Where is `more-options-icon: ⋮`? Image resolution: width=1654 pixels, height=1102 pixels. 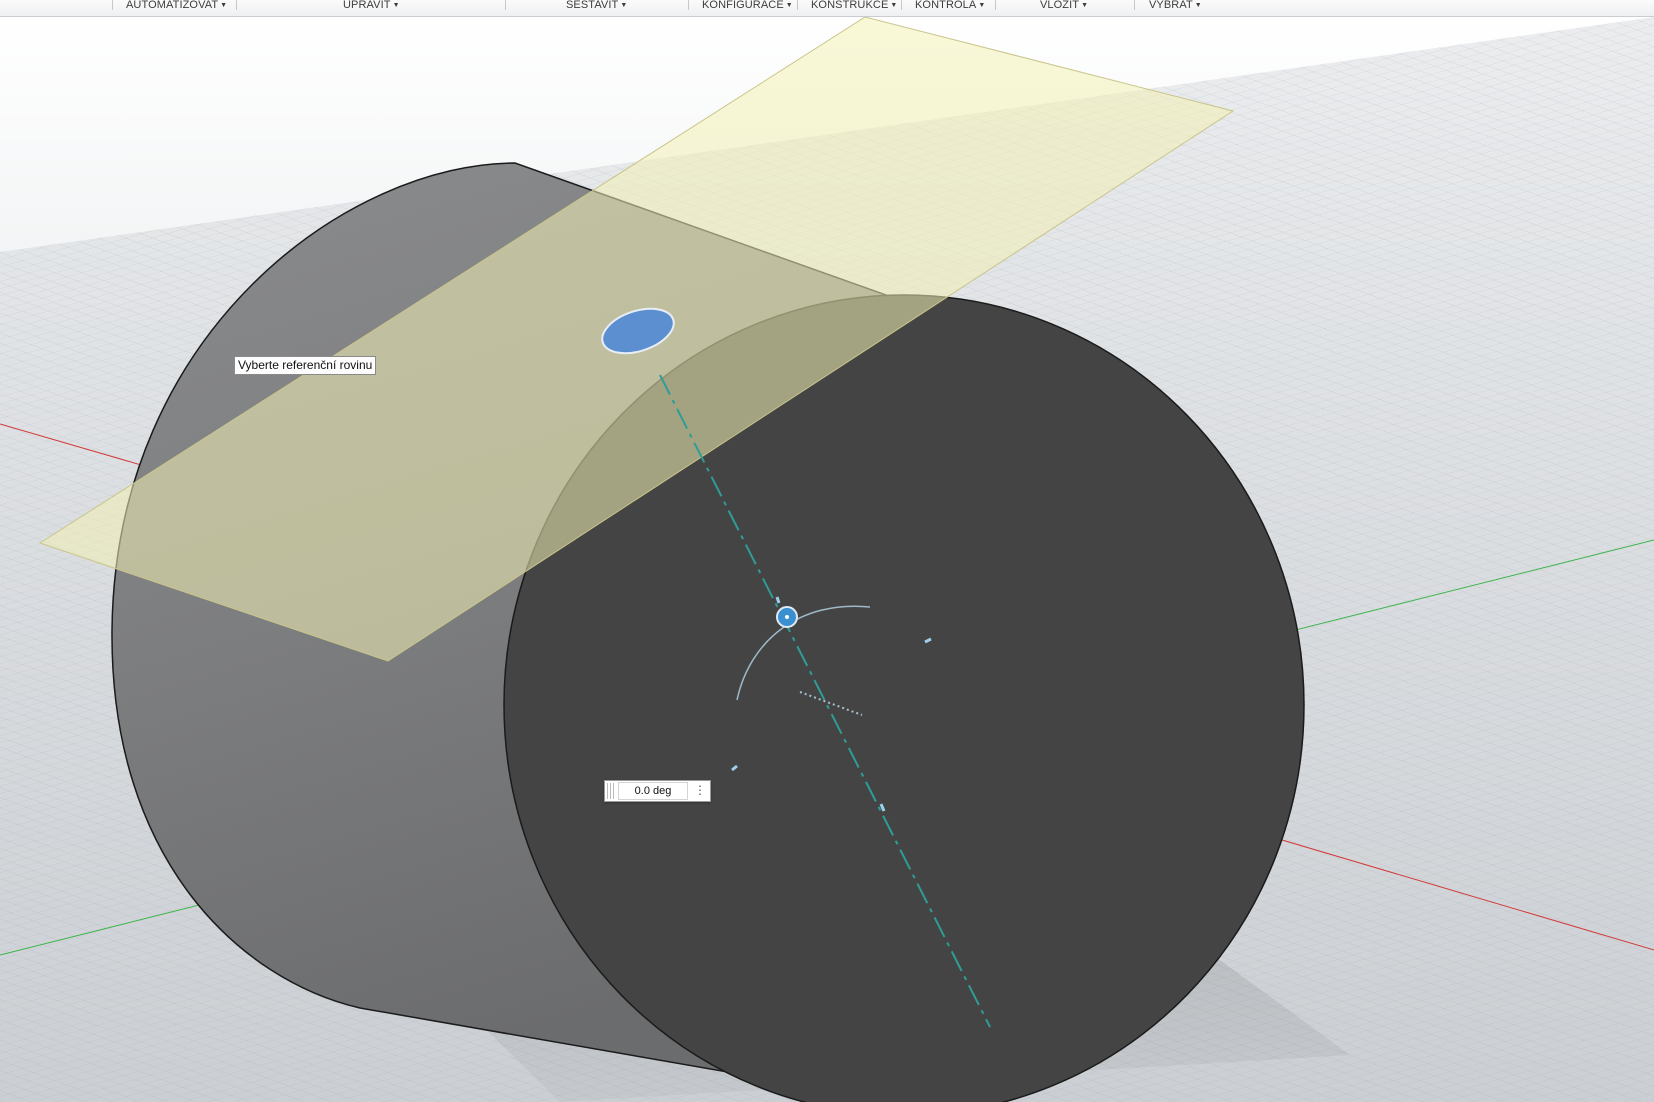
more-options-icon: ⋮ is located at coordinates (700, 791).